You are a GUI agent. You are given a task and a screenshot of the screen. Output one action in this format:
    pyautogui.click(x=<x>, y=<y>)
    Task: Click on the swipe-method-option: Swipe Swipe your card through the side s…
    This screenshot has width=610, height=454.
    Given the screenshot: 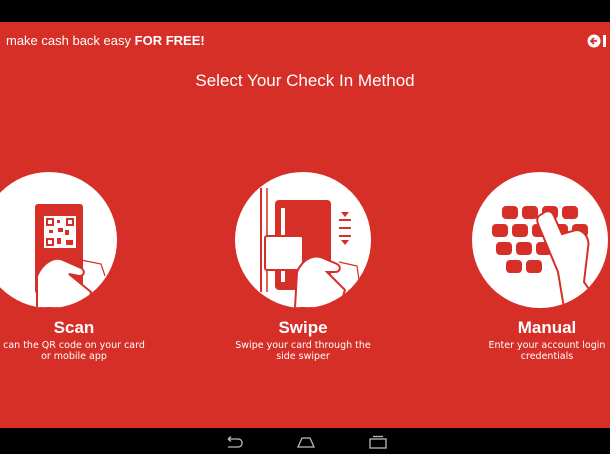 What is the action you would take?
    pyautogui.click(x=303, y=272)
    